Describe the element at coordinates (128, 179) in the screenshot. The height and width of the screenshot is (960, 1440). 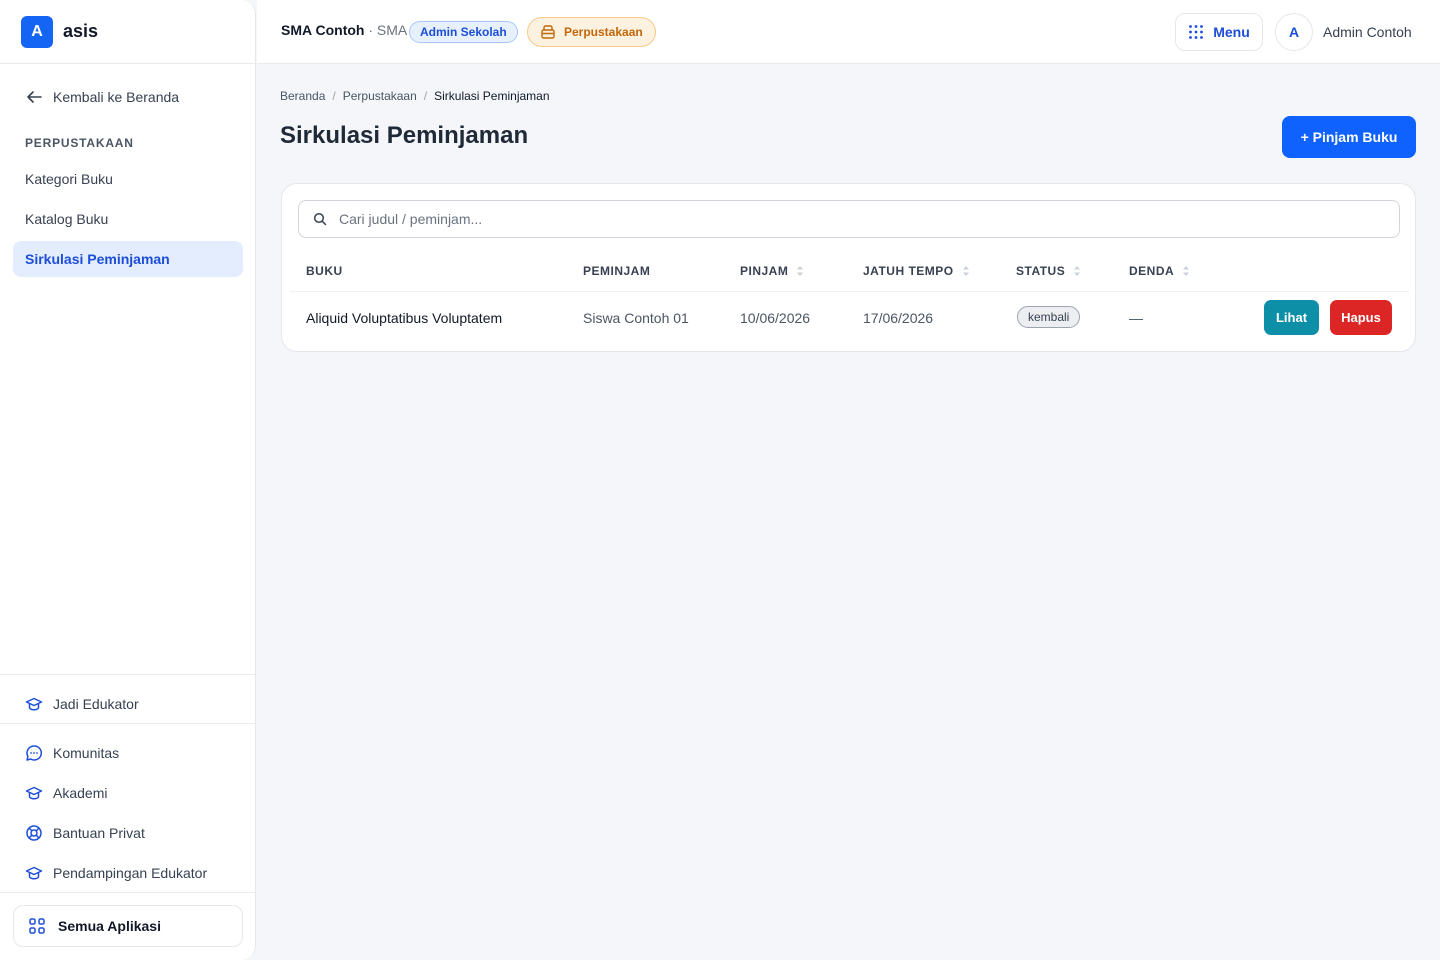
I see `sidebar-item-kategori-buku: Kategori Buku` at that location.